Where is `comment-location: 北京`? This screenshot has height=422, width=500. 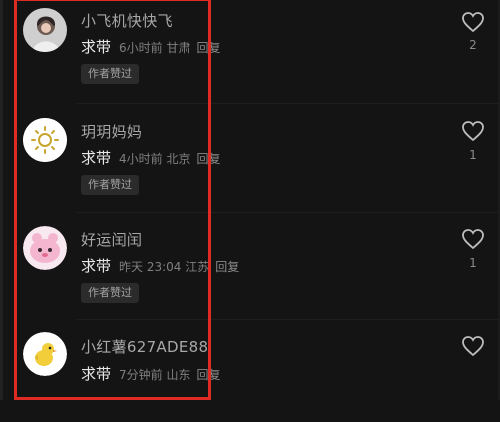
comment-location: 北京 is located at coordinates (178, 159).